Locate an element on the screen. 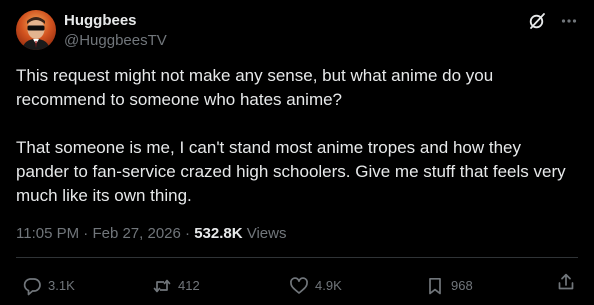  share-icon is located at coordinates (566, 281).